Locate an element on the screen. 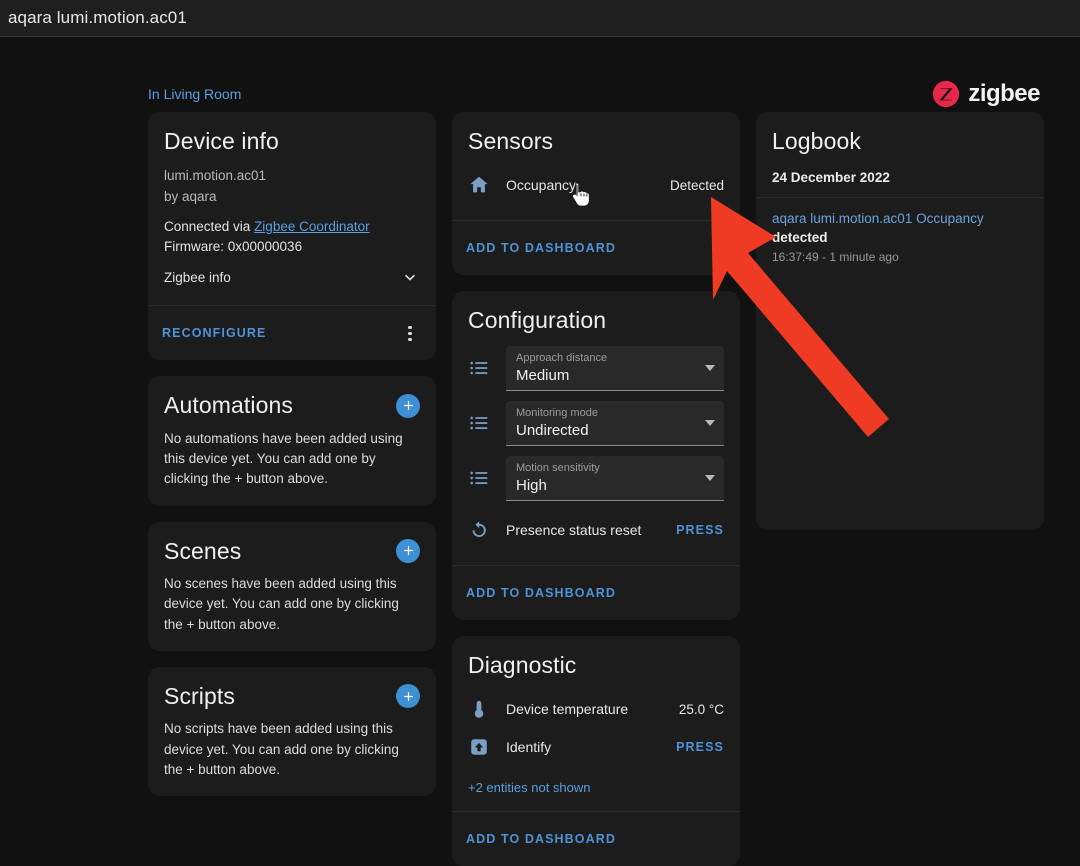  logbook-entity-state: detected is located at coordinates (800, 237).